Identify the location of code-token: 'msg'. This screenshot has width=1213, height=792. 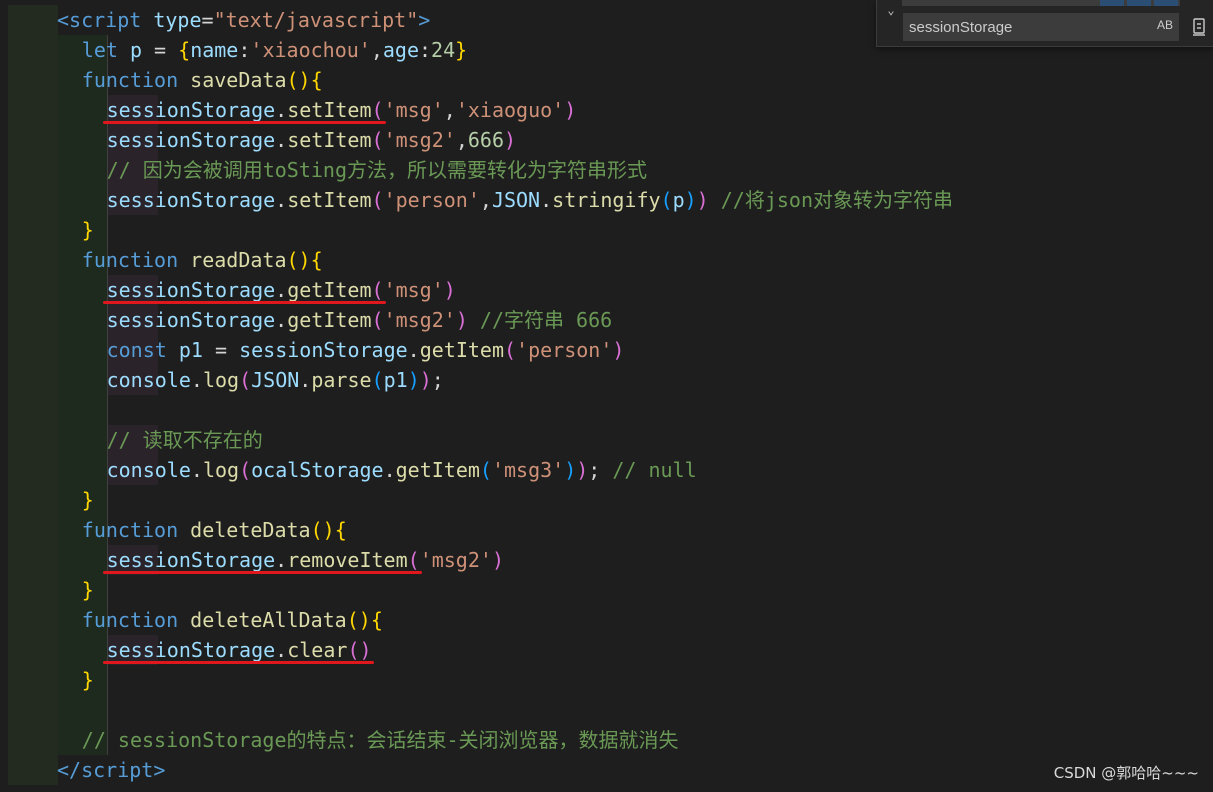
(413, 110).